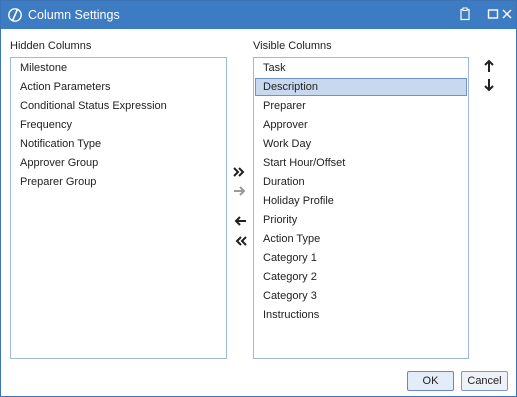 This screenshot has height=397, width=517. I want to click on list-item: Category 1, so click(361, 258).